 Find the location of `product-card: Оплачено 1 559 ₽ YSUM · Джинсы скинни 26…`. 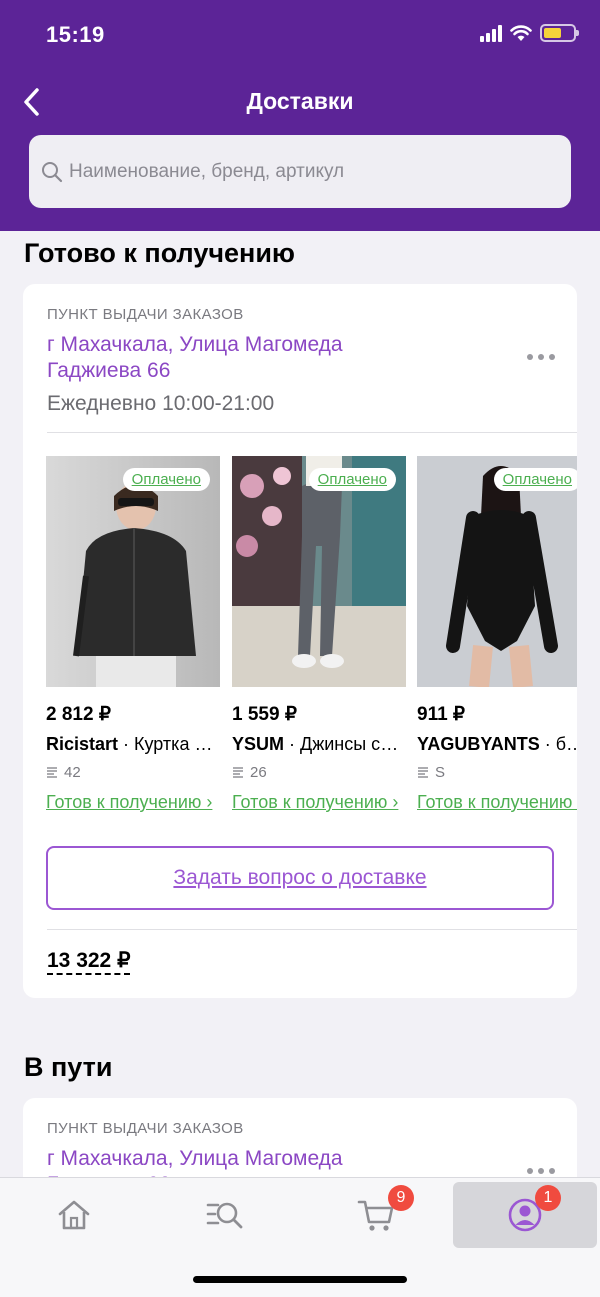

product-card: Оплачено 1 559 ₽ YSUM · Джинсы скинни 26… is located at coordinates (319, 635).